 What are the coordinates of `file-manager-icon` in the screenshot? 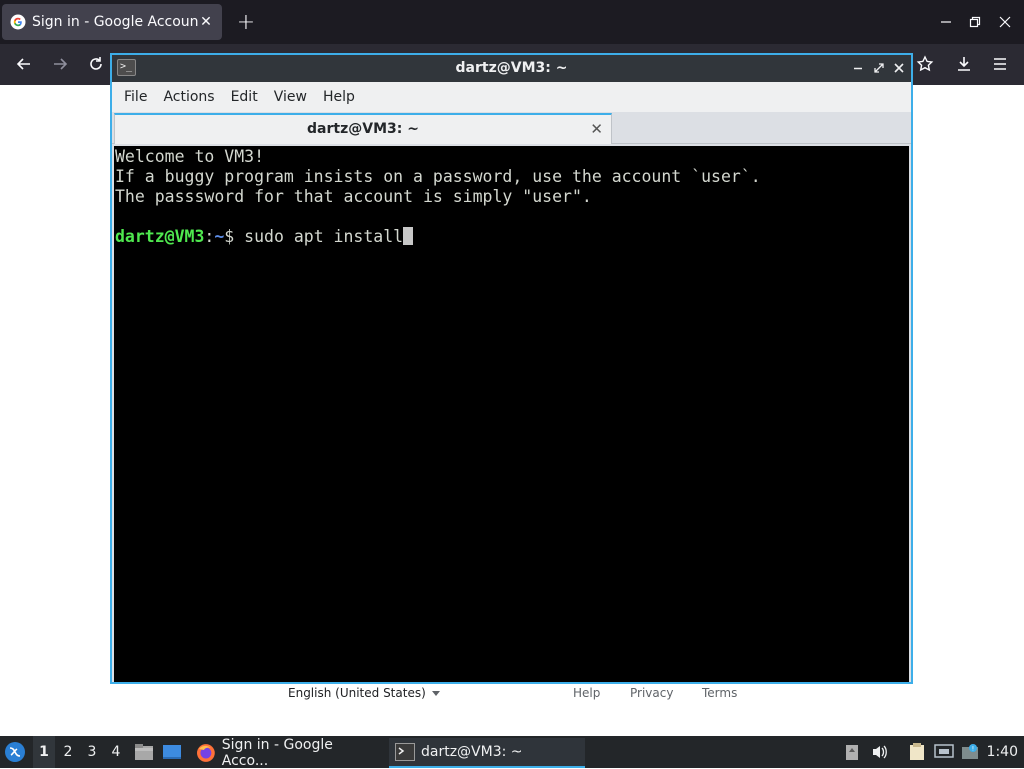 It's located at (144, 752).